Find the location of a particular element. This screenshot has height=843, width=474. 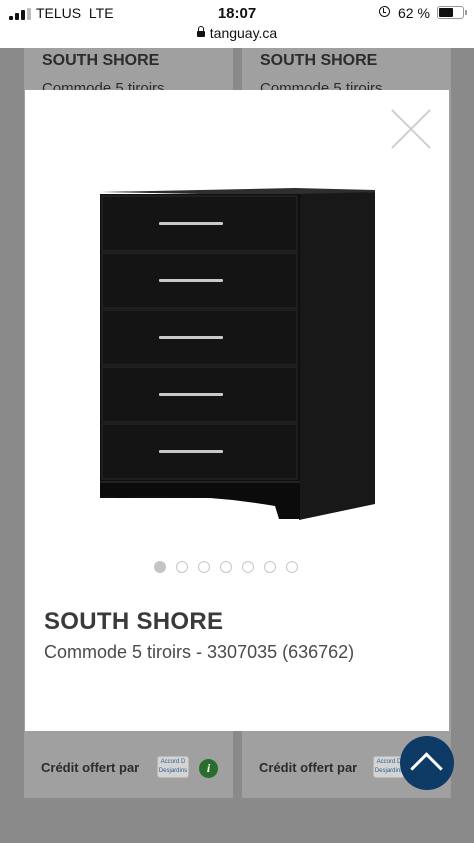

address-bar: tanguay.ca is located at coordinates (237, 33).